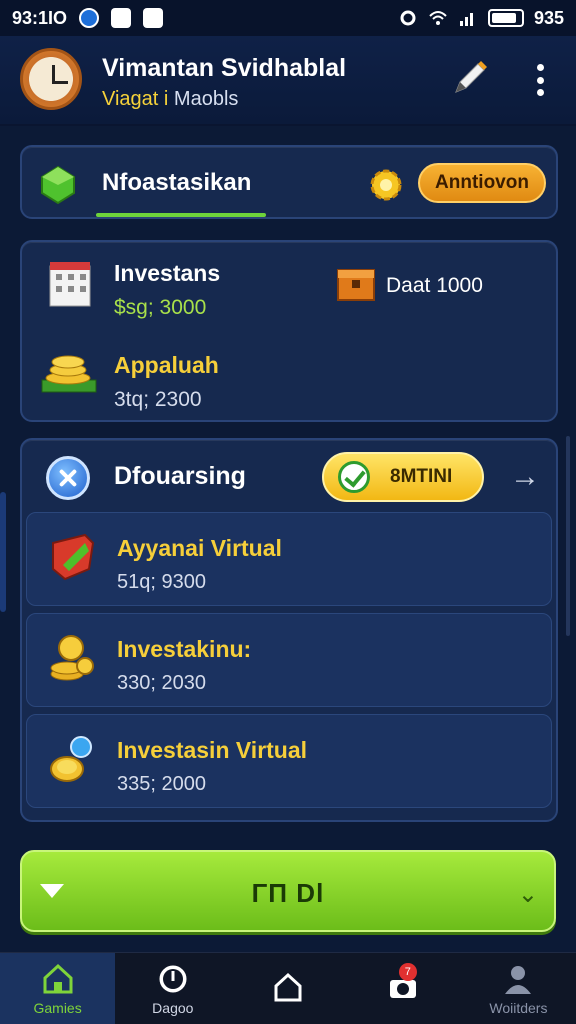  What do you see at coordinates (158, 399) in the screenshot?
I see `summary-item3-value: 3tq; 2300` at bounding box center [158, 399].